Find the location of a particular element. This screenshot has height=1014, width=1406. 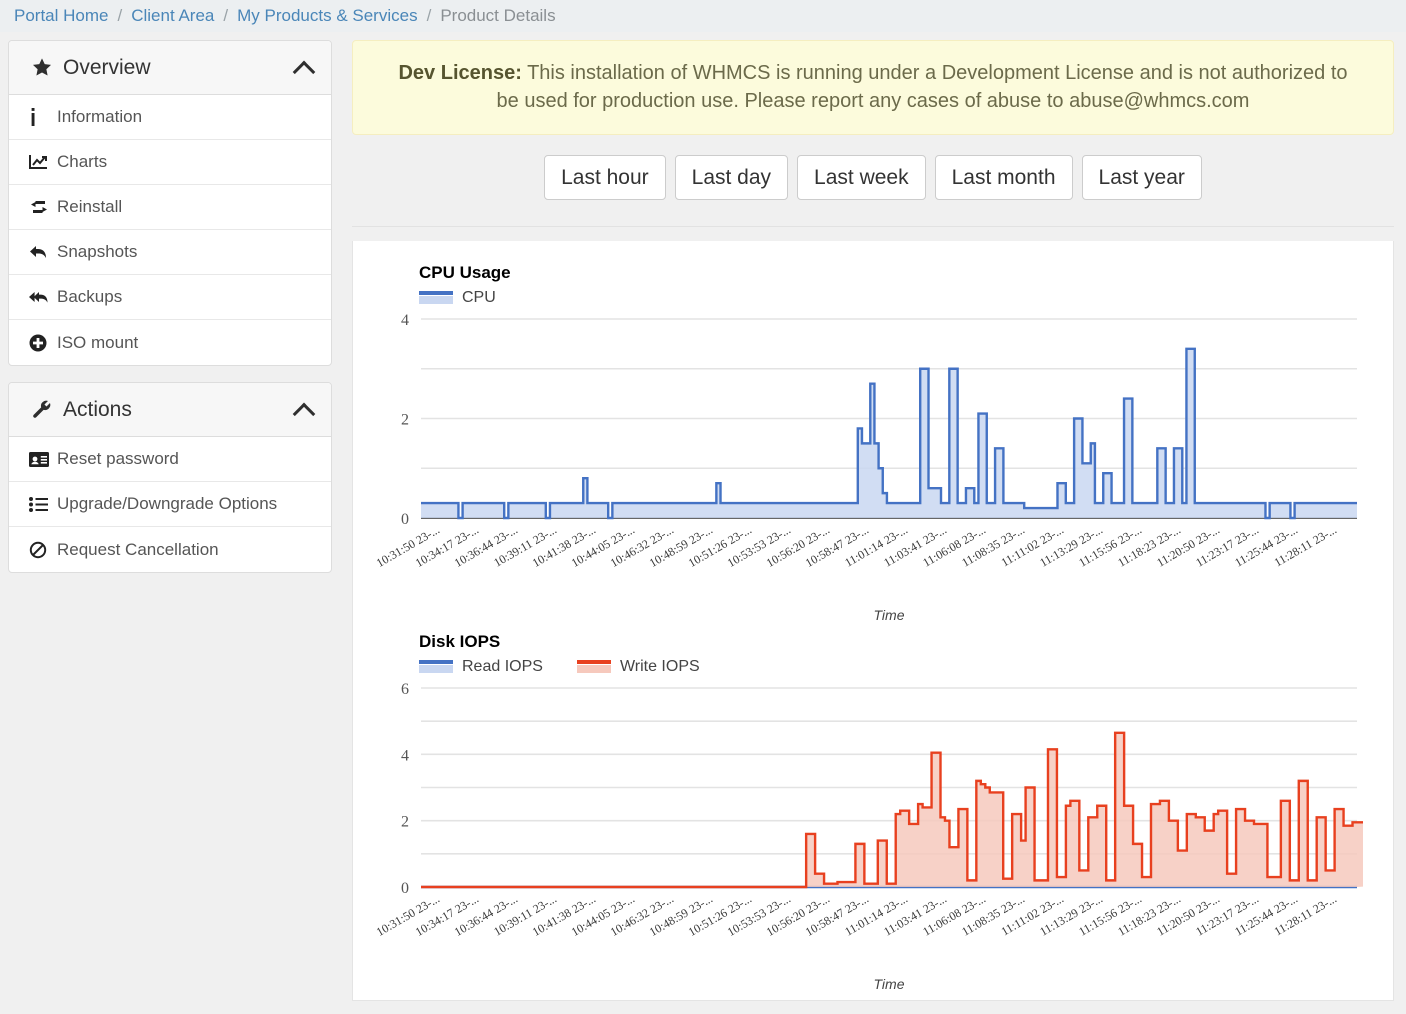

ban-icon is located at coordinates (42, 550).